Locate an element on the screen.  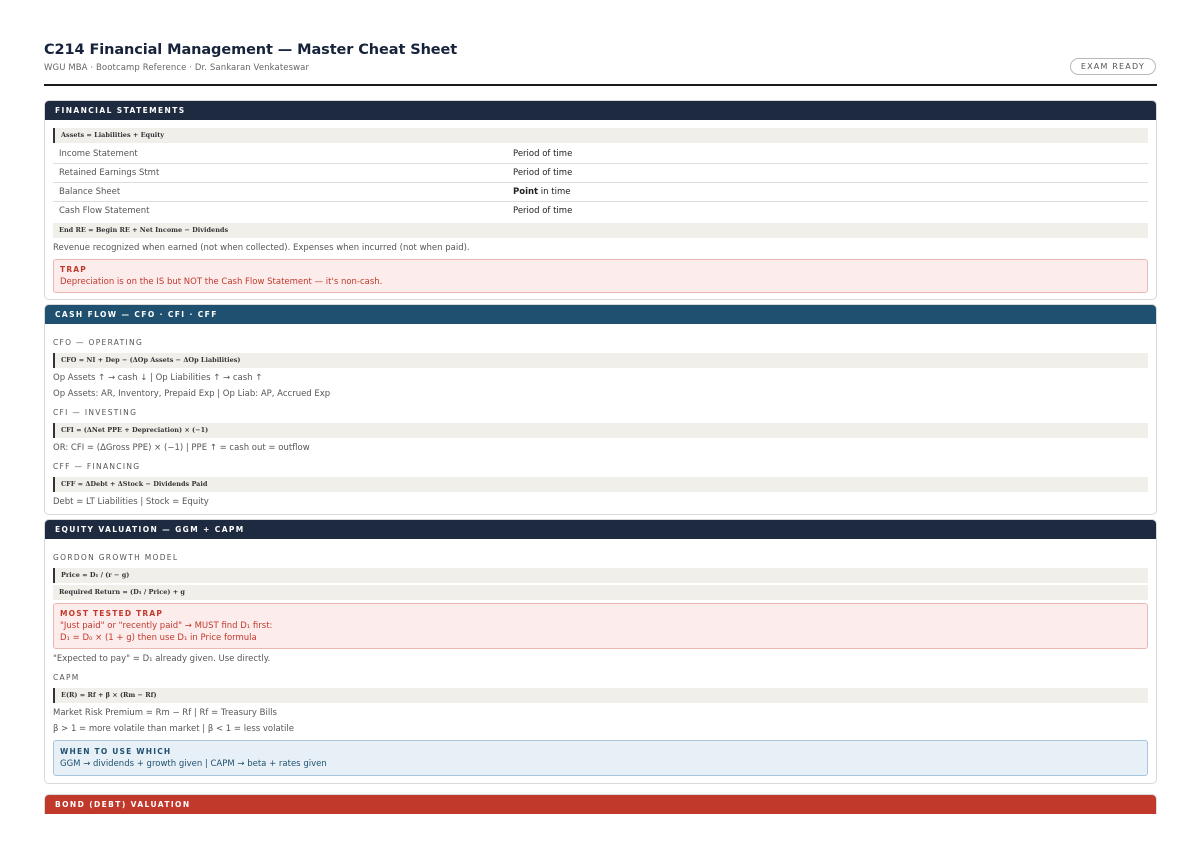
statement-name: Income Statement is located at coordinates (98, 154).